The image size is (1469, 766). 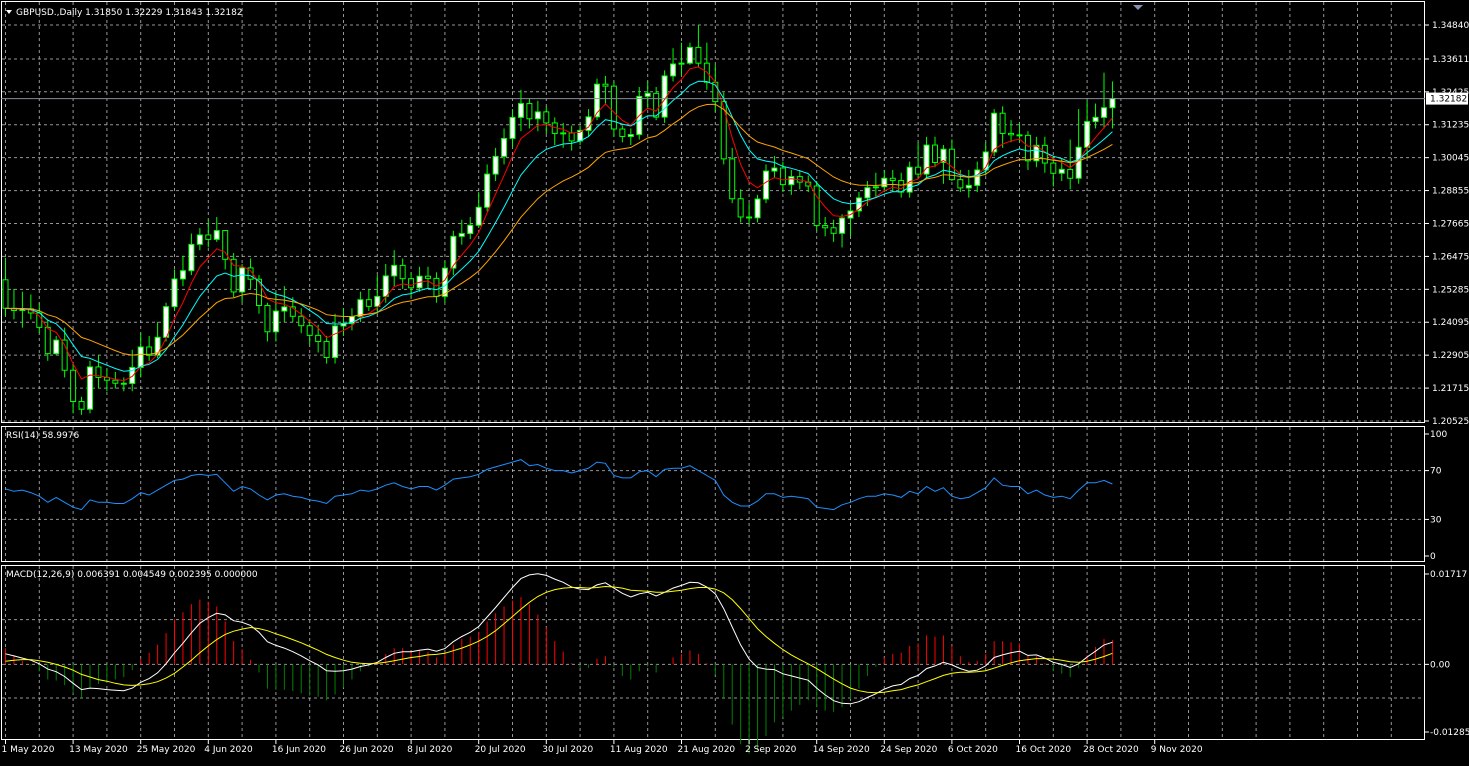 What do you see at coordinates (42, 436) in the screenshot?
I see `rsi-title: RSI(14) 58.9976` at bounding box center [42, 436].